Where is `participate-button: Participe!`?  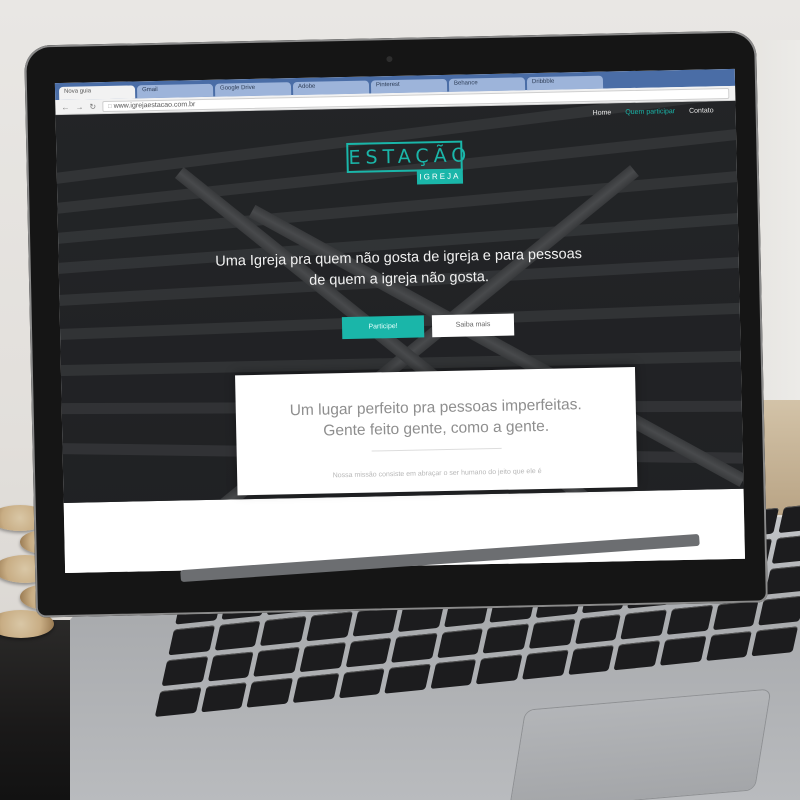 participate-button: Participe! is located at coordinates (383, 327).